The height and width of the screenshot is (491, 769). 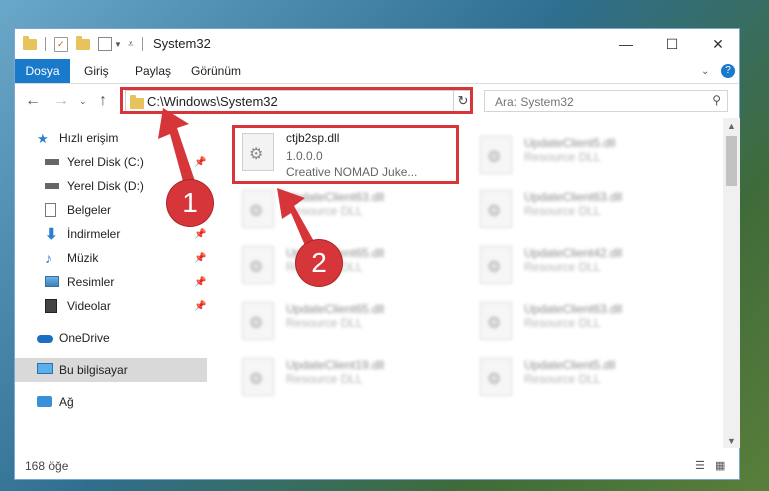 I want to click on file-item: ⚙ UpdateClient19.dll Resource DLL, so click(x=345, y=378).